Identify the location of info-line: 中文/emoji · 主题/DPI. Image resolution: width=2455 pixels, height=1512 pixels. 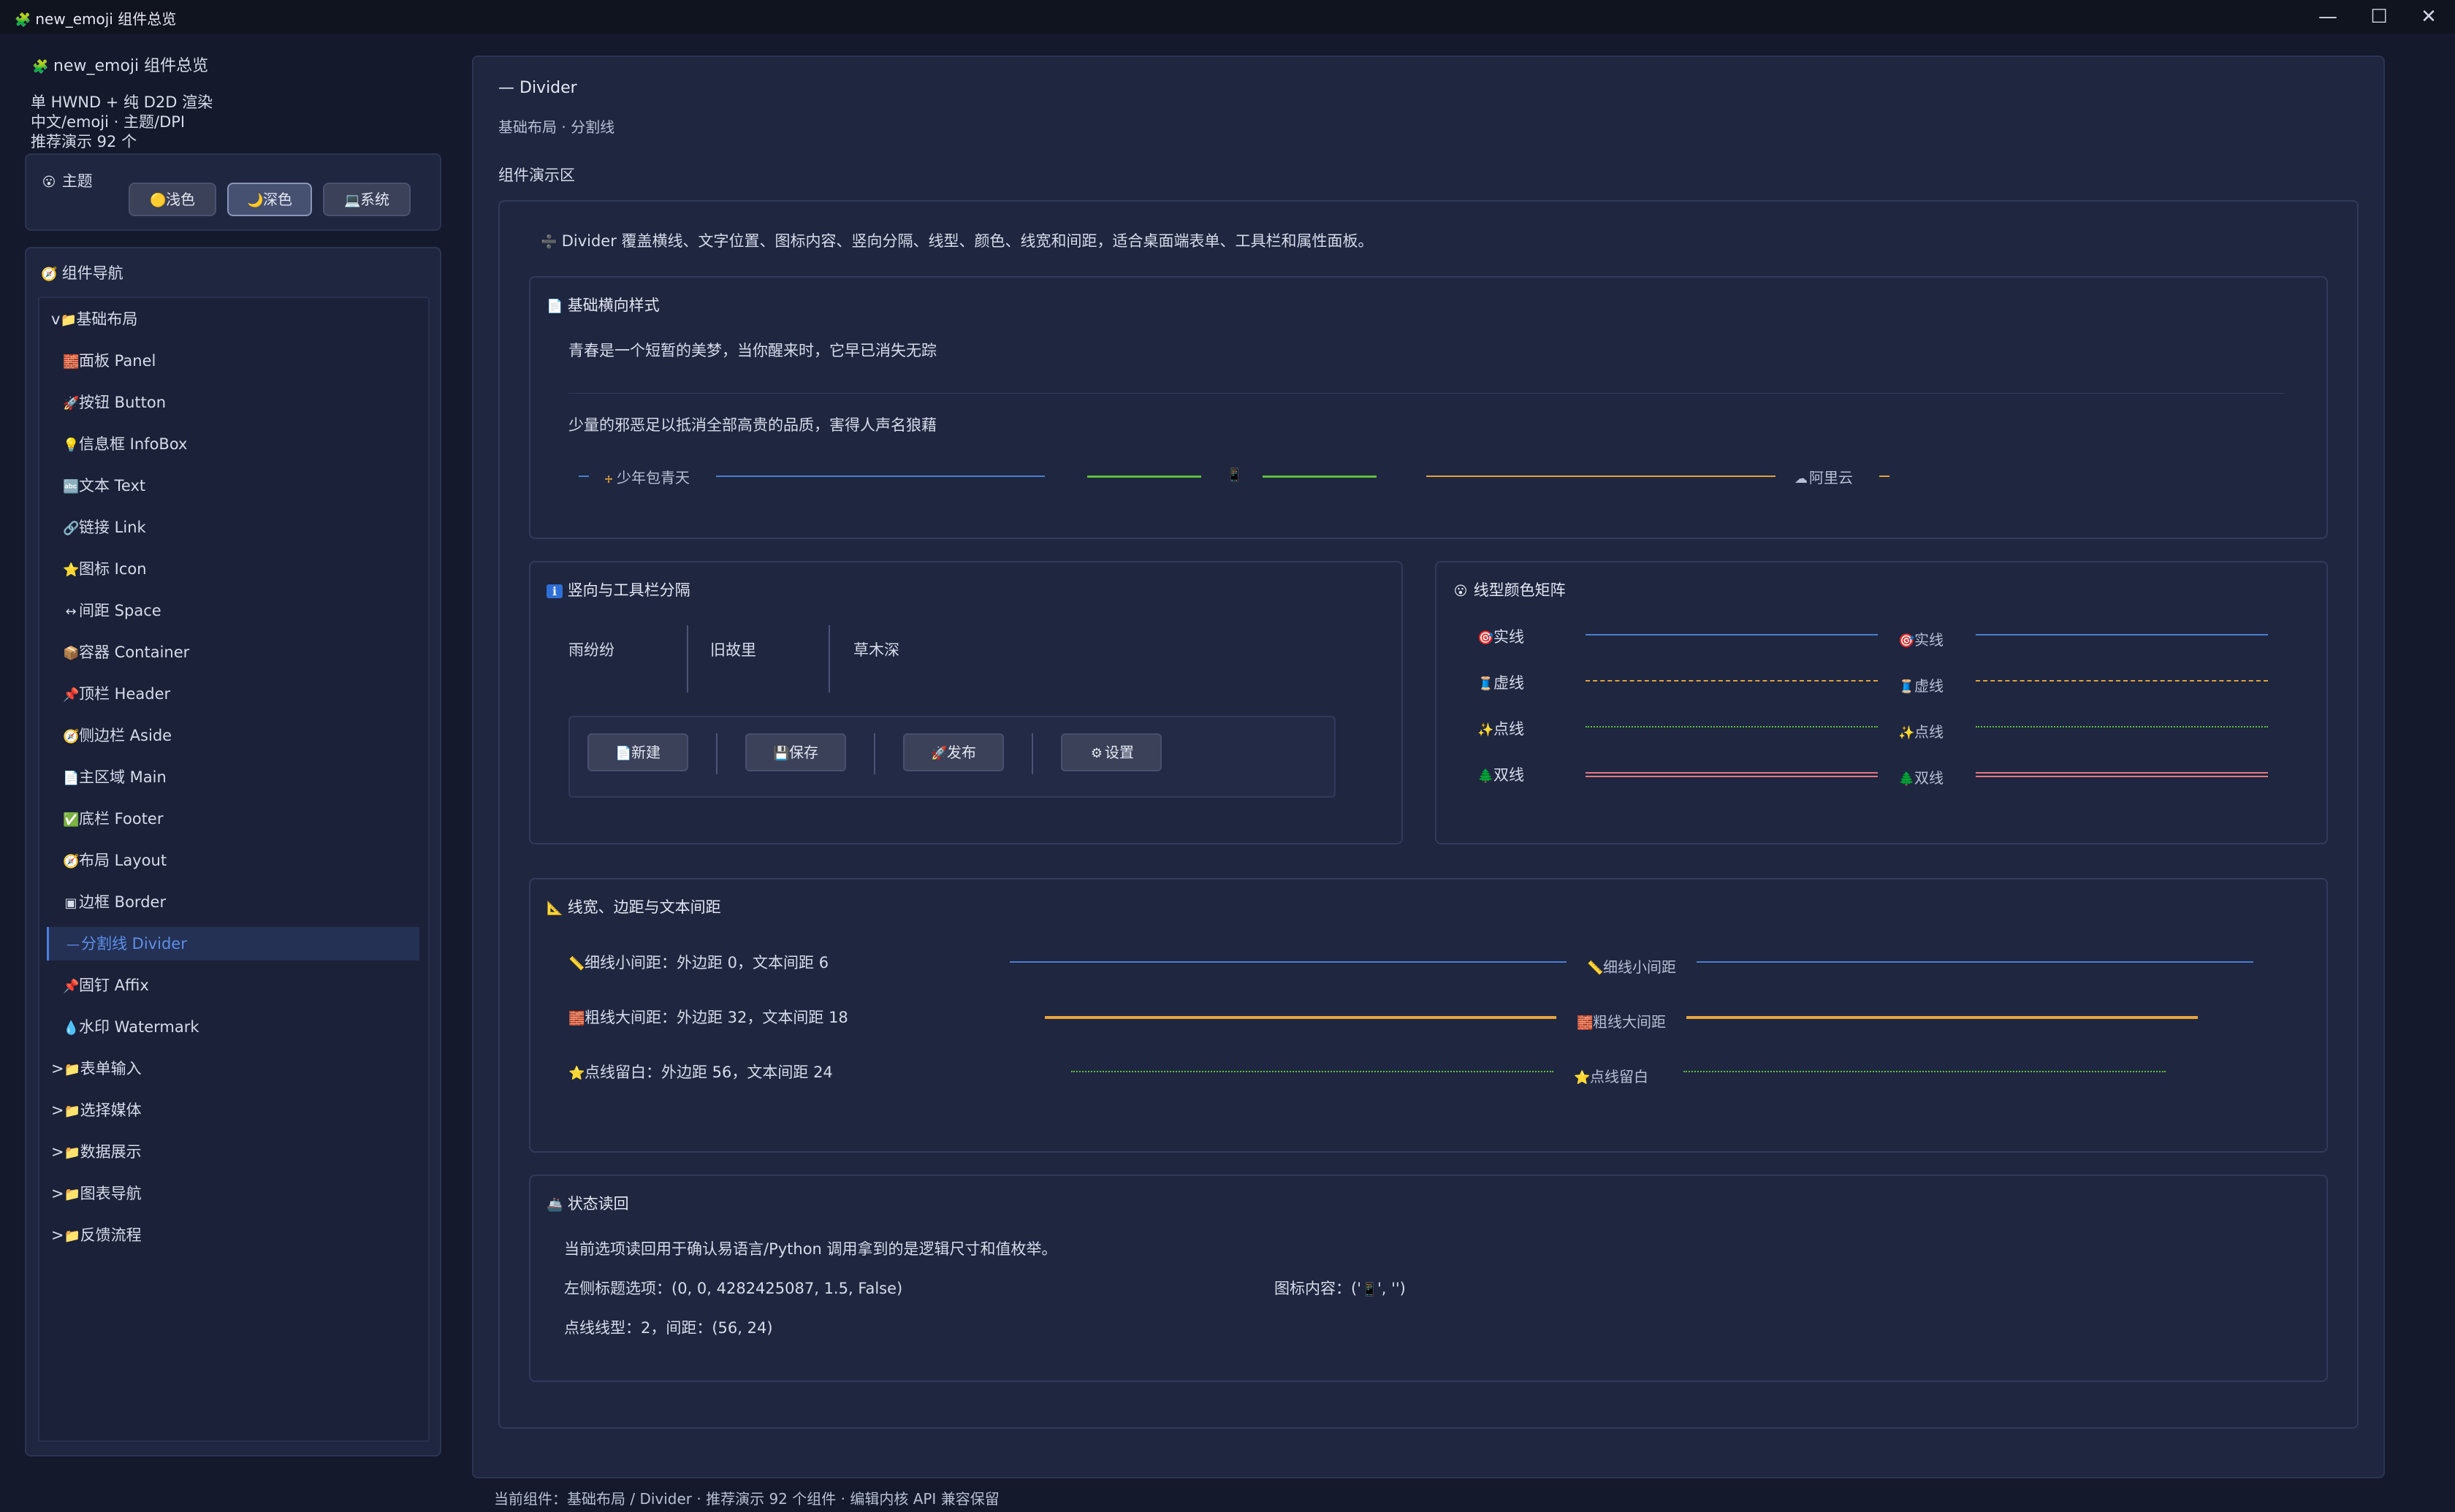
(108, 122).